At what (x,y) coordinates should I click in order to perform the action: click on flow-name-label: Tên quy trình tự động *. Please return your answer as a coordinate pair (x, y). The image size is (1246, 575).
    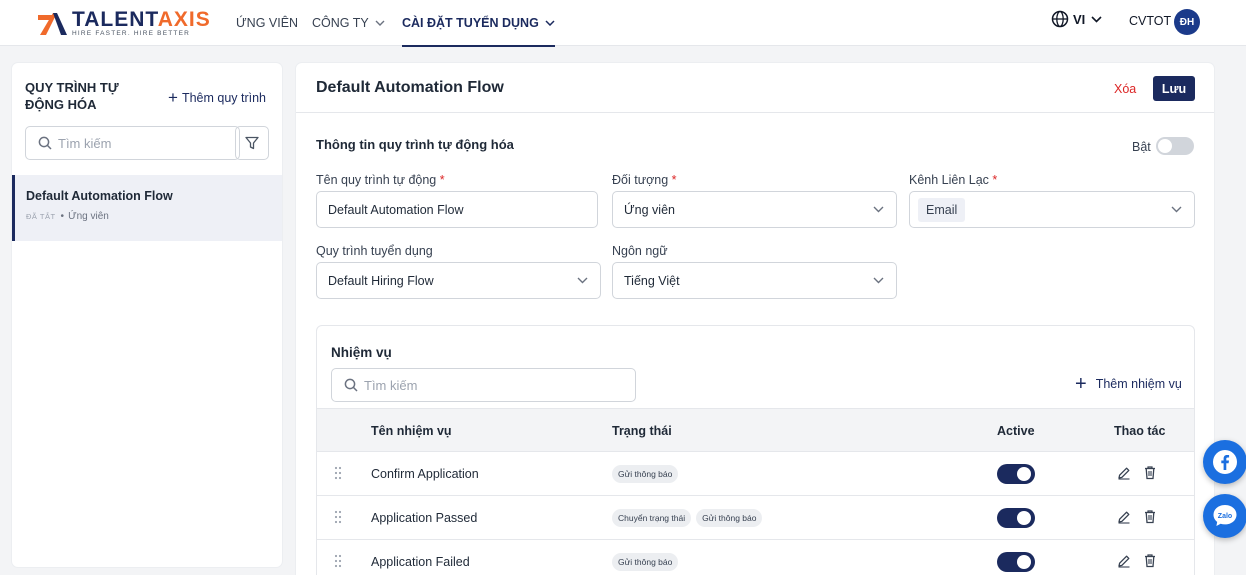
    Looking at the image, I should click on (380, 180).